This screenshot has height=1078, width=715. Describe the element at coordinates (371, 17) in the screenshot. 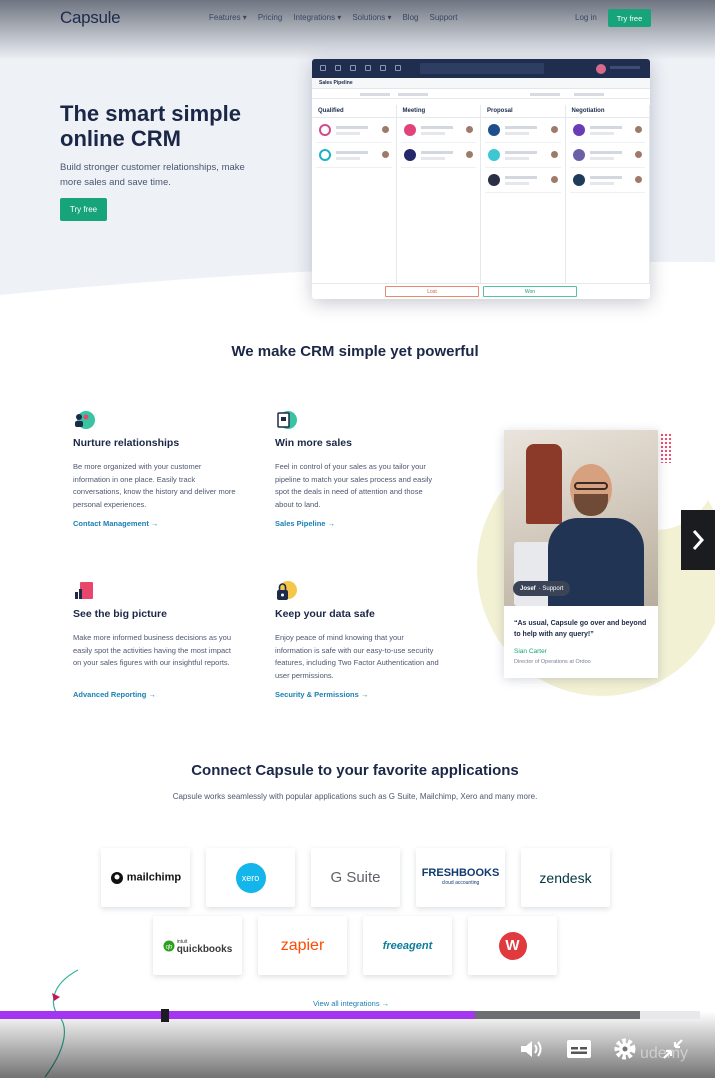

I see `nav-solutions: Solutions ▾` at that location.